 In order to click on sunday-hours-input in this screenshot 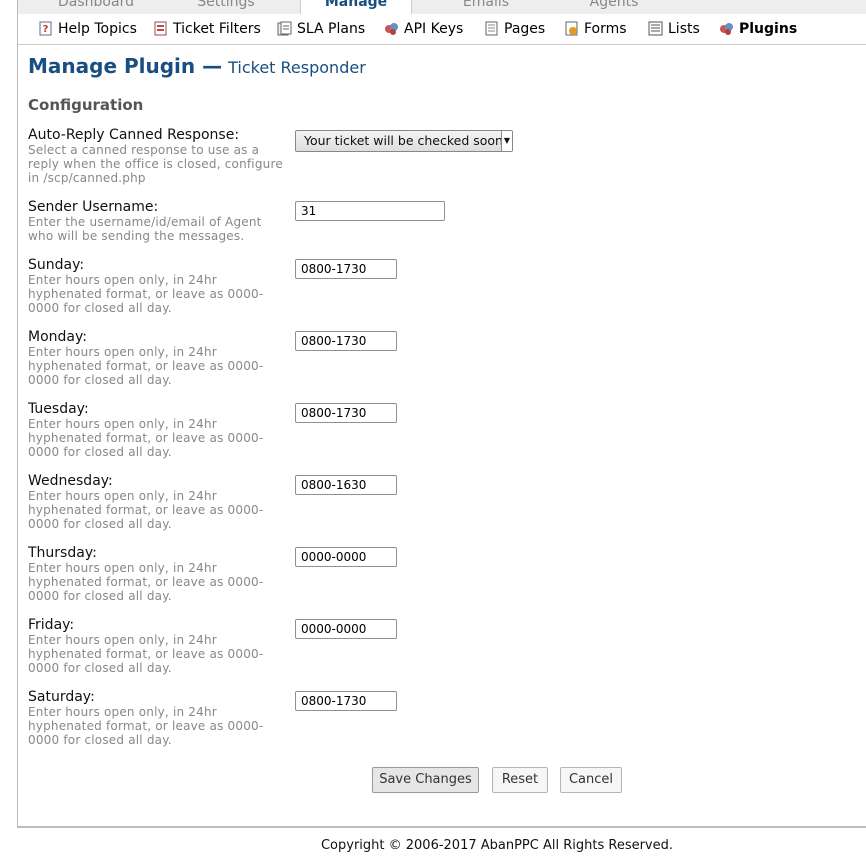, I will do `click(346, 269)`.